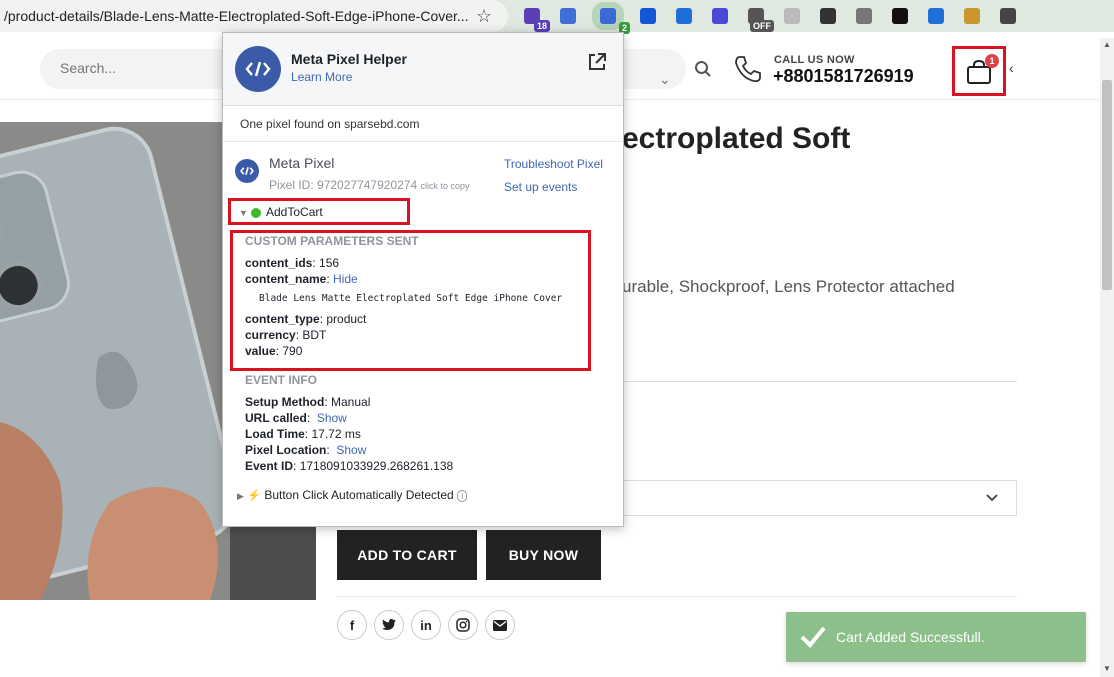  Describe the element at coordinates (286, 335) in the screenshot. I see `param-currency: currency: BDT` at that location.